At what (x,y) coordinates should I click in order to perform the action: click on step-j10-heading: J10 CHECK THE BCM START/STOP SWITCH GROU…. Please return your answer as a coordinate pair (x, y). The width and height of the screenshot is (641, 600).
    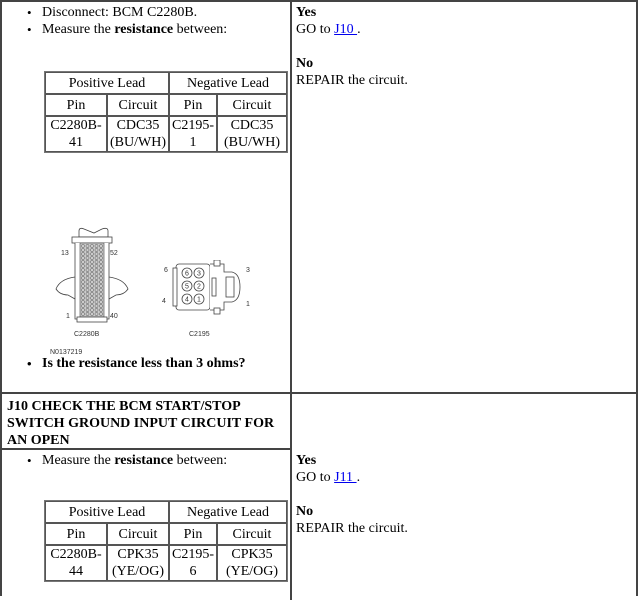
    Looking at the image, I should click on (141, 423).